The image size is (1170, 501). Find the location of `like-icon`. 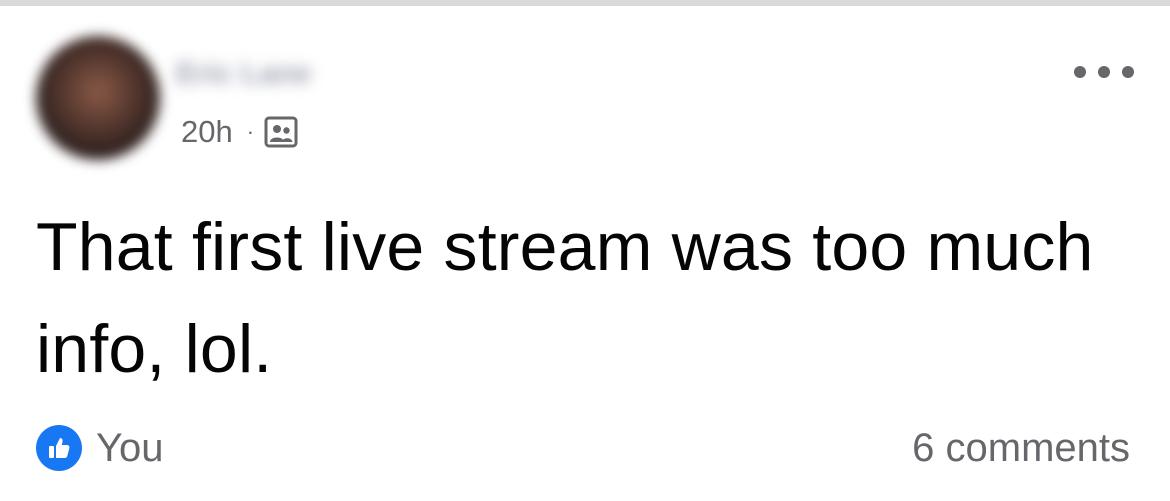

like-icon is located at coordinates (59, 448).